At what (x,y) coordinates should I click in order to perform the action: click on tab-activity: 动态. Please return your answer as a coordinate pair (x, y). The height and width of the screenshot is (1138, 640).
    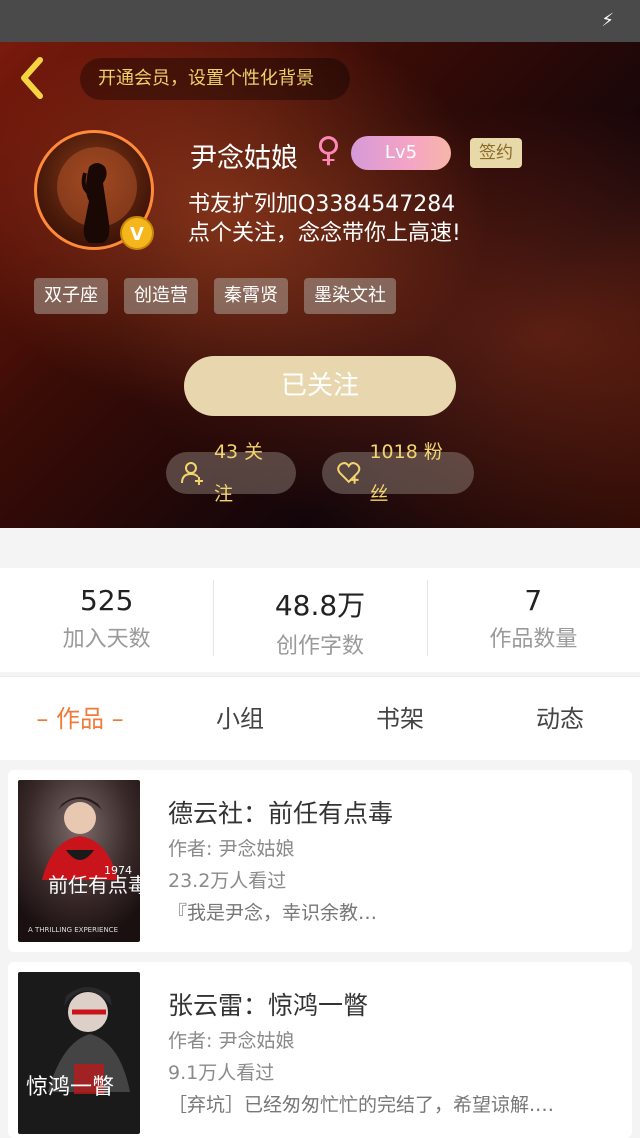
    Looking at the image, I should click on (560, 718).